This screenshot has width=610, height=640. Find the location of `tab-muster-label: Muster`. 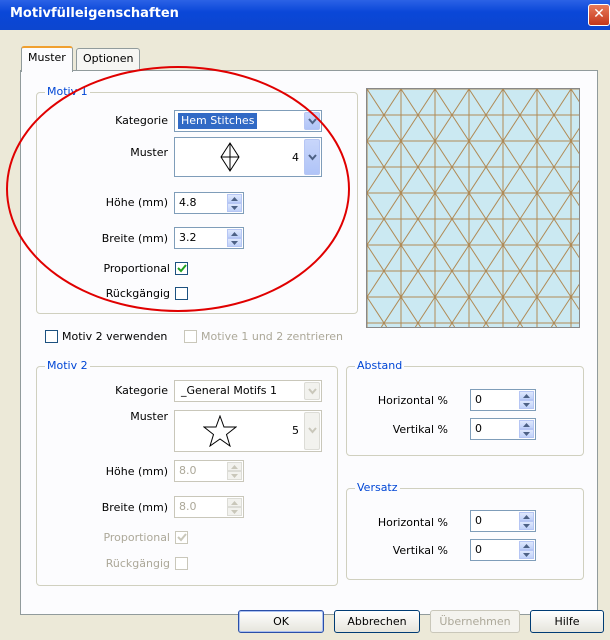

tab-muster-label: Muster is located at coordinates (47, 57).